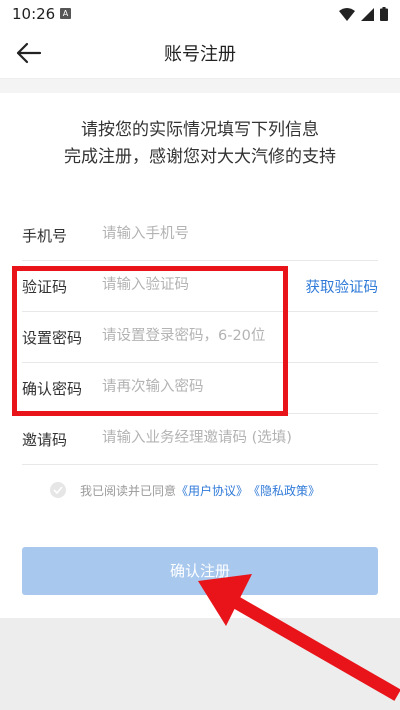  Describe the element at coordinates (237, 234) in the screenshot. I see `phone-input` at that location.